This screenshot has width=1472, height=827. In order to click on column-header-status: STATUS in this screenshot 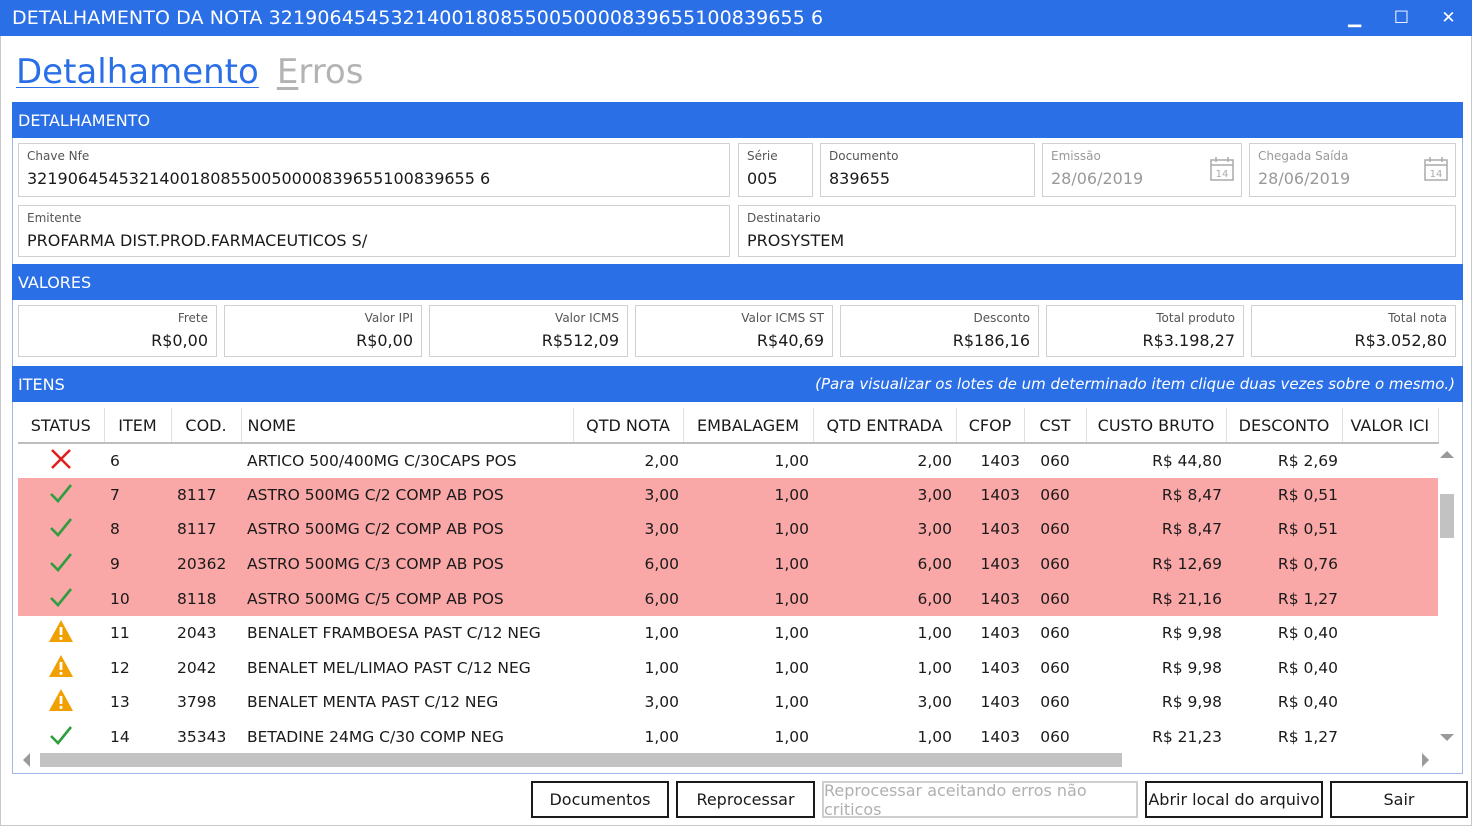, I will do `click(61, 426)`.